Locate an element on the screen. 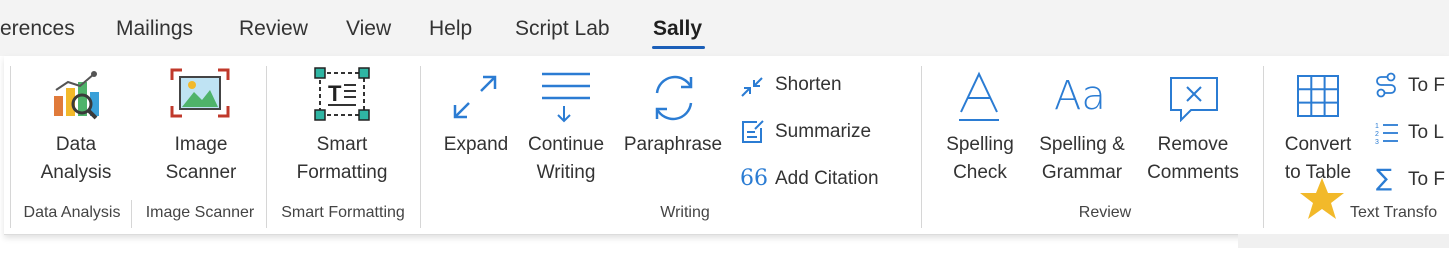 The width and height of the screenshot is (1449, 255). continue-writing-icon is located at coordinates (566, 97).